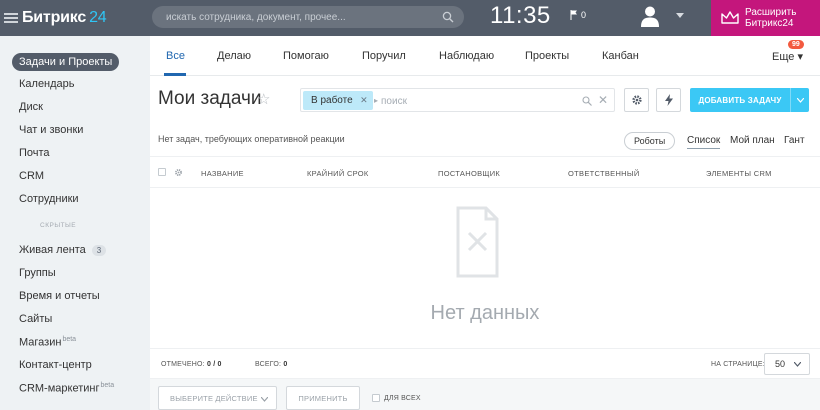 This screenshot has width=820, height=410. I want to click on counter-badge: 3, so click(99, 250).